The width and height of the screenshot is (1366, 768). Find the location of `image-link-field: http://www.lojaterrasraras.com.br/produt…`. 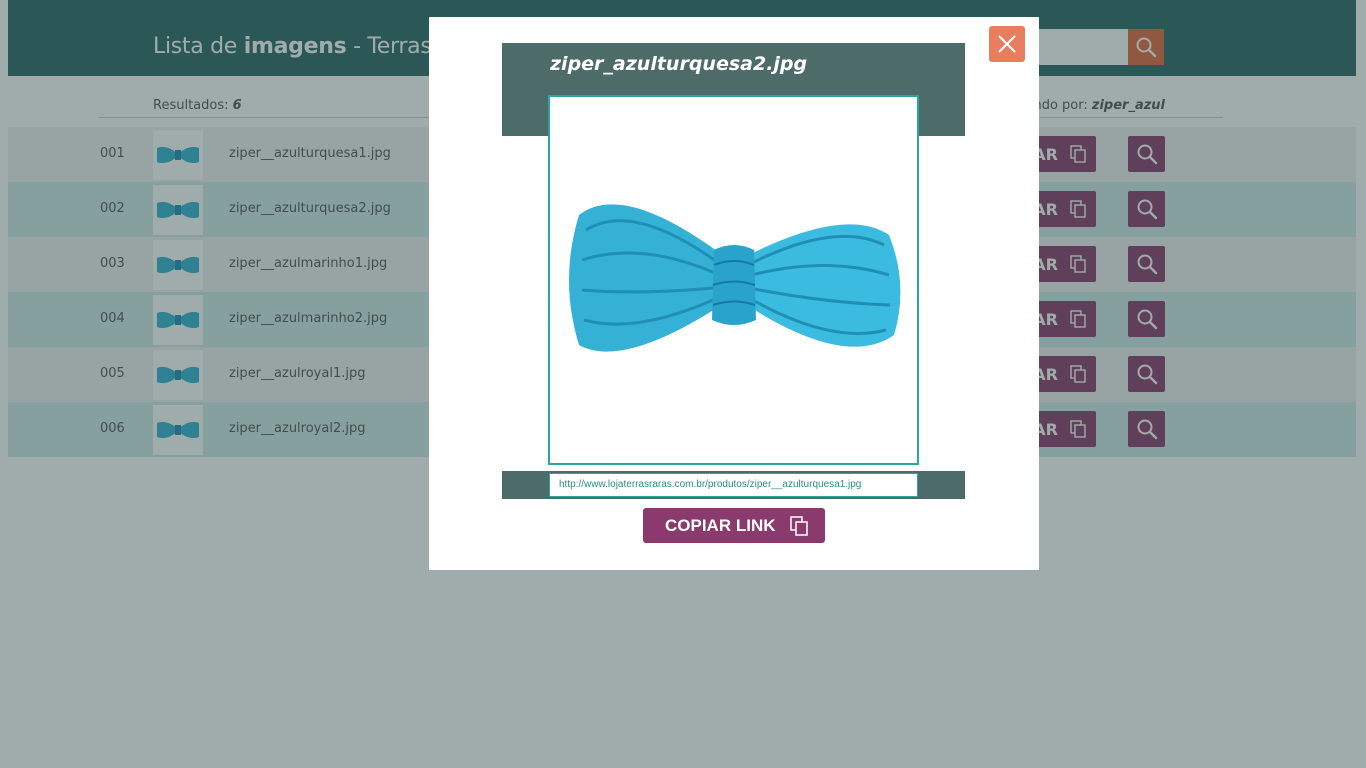

image-link-field: http://www.lojaterrasraras.com.br/produt… is located at coordinates (733, 485).